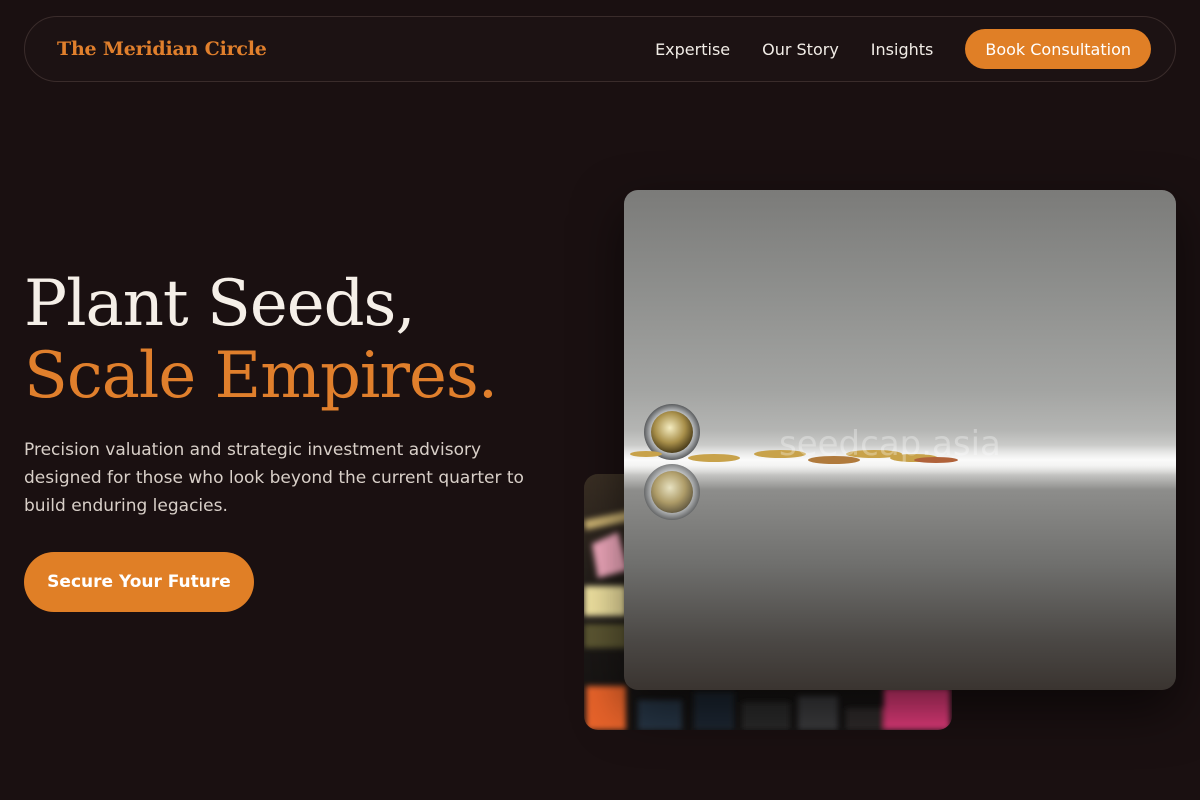  I want to click on headline-line-1: Plant Seeds,, so click(220, 304).